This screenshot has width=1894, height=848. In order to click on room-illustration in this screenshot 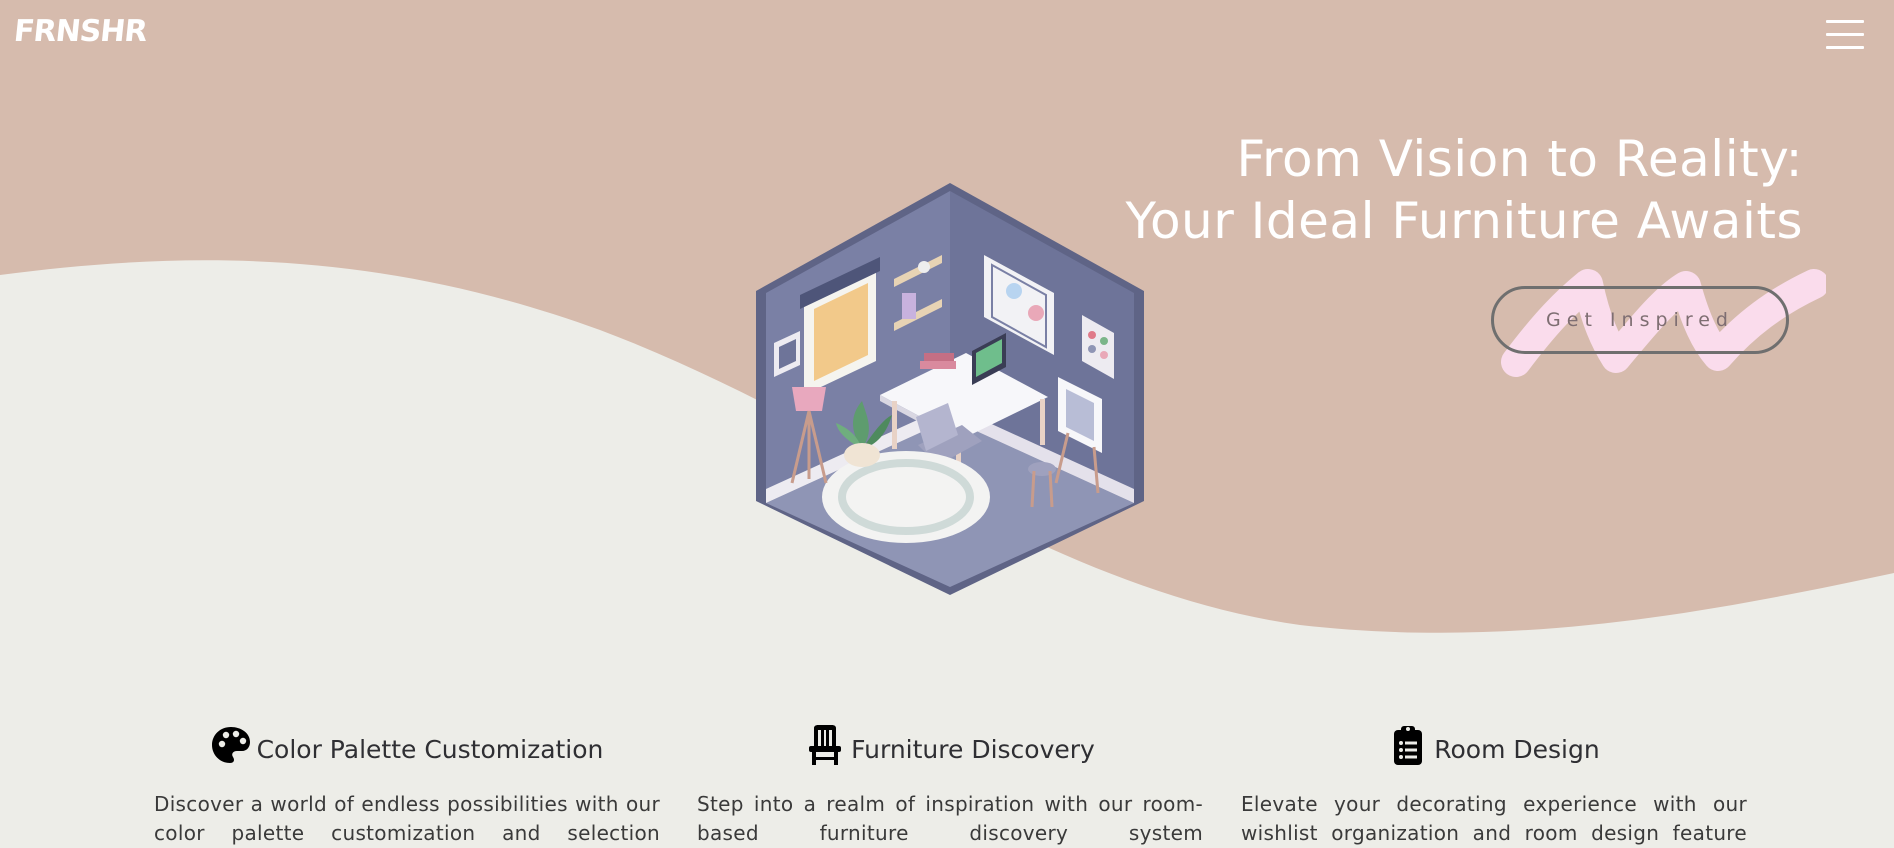, I will do `click(950, 389)`.